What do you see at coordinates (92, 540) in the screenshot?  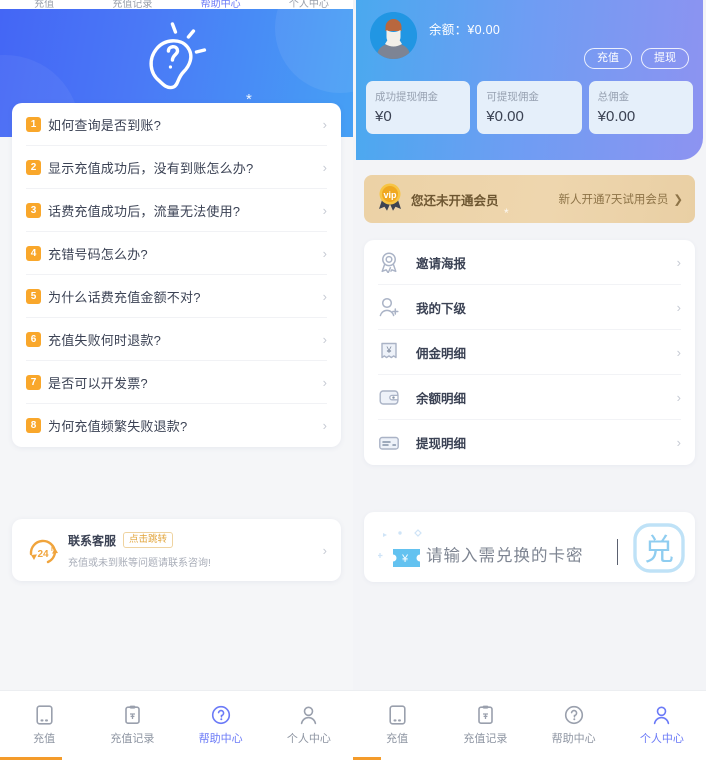 I see `contact-service-title: 联系客服` at bounding box center [92, 540].